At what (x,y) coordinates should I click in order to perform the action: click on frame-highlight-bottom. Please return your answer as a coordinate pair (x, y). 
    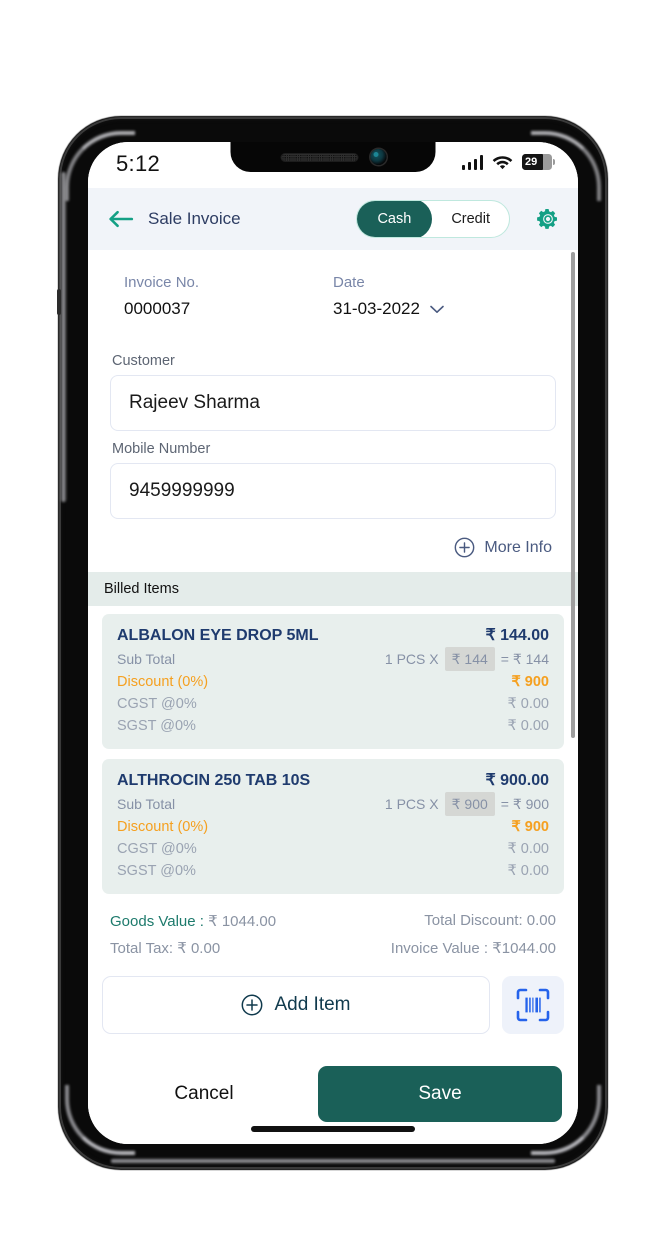
    Looking at the image, I should click on (333, 1161).